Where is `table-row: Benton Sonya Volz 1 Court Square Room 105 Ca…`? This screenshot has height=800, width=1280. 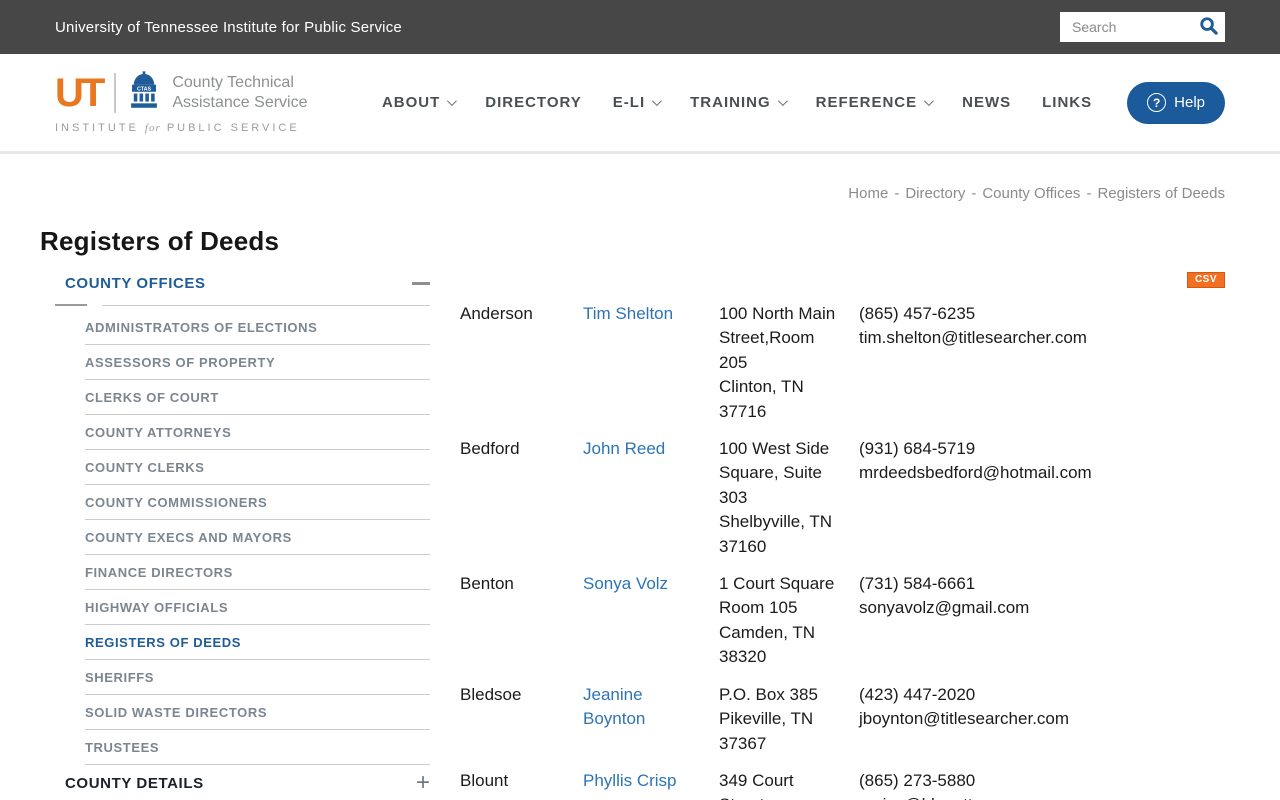
table-row: Benton Sonya Volz 1 Court Square Room 105 Ca… is located at coordinates (842, 621).